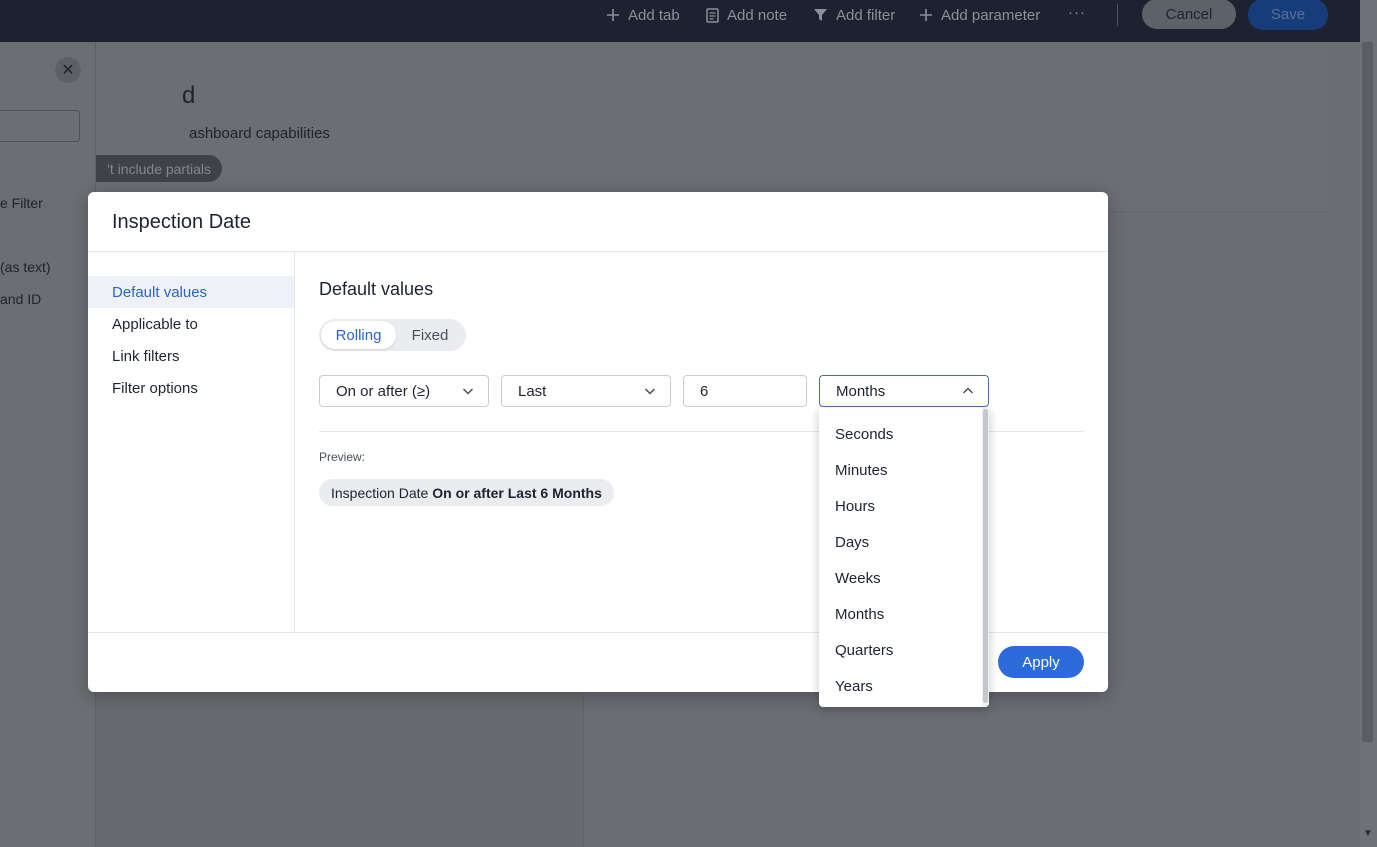 The height and width of the screenshot is (847, 1377). Describe the element at coordinates (900, 650) in the screenshot. I see `unit-option-quarters: Quarters` at that location.